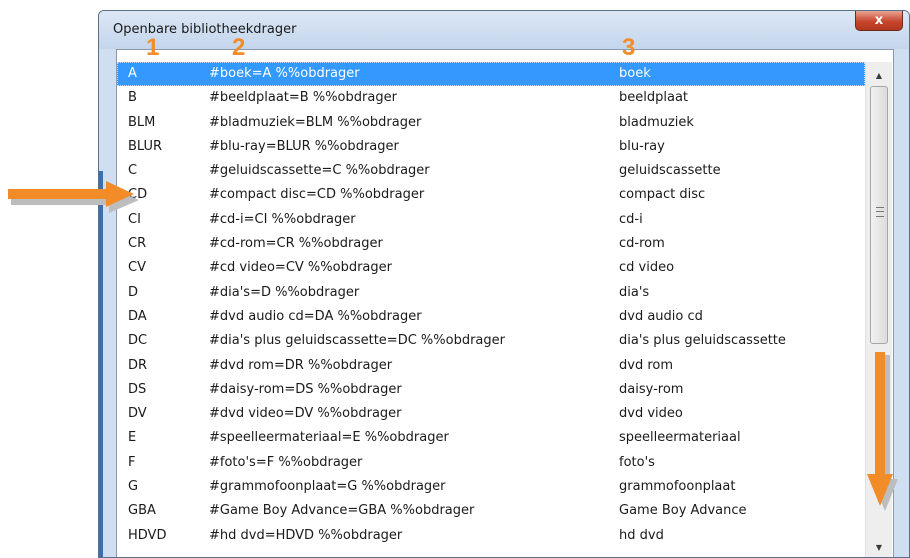 This screenshot has height=558, width=910. I want to click on list-item-code: E, so click(132, 438).